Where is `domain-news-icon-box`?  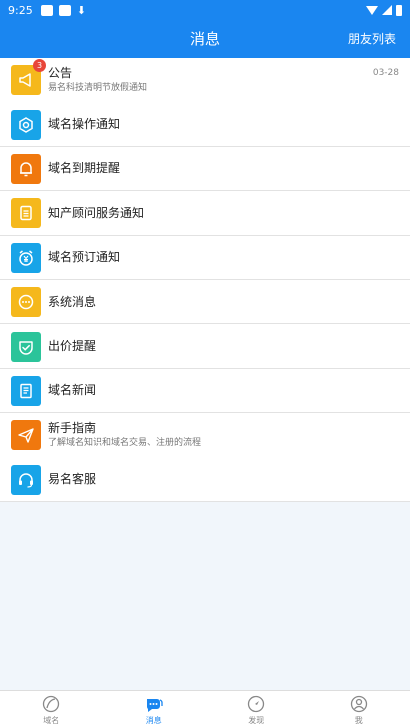 domain-news-icon-box is located at coordinates (26, 390).